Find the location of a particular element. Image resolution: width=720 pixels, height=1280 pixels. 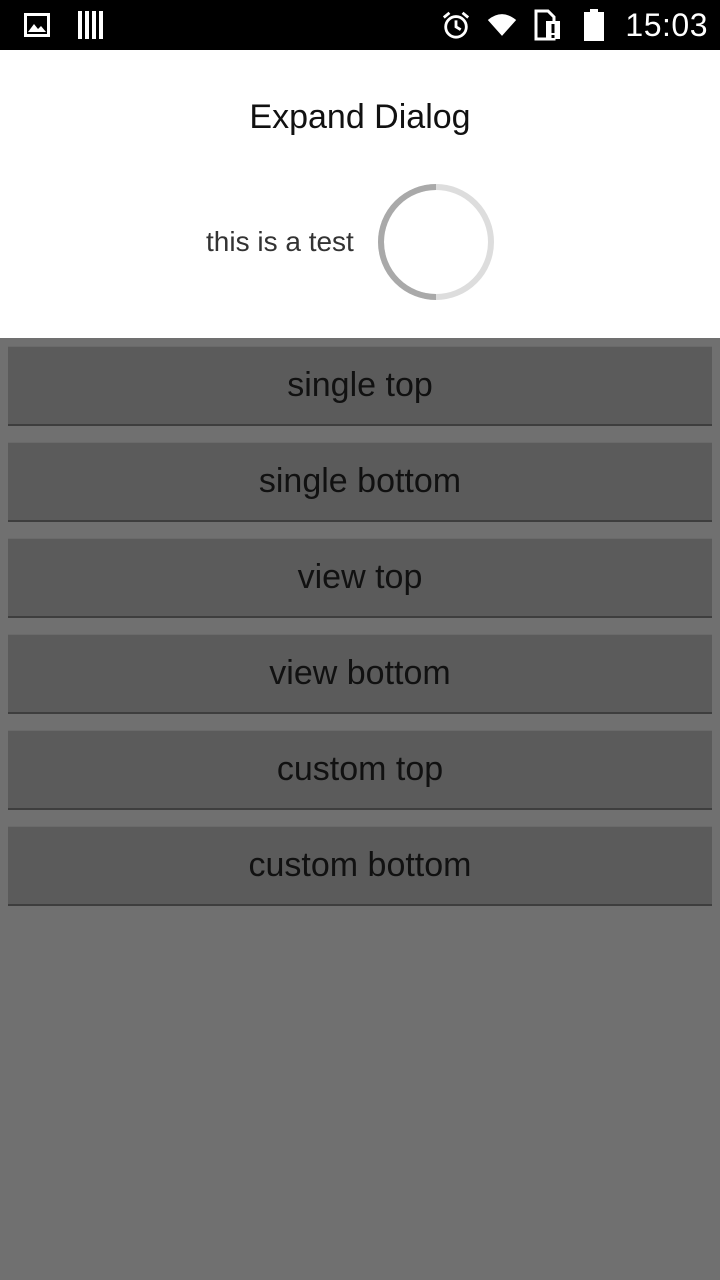

single-top-button: single top is located at coordinates (360, 386).